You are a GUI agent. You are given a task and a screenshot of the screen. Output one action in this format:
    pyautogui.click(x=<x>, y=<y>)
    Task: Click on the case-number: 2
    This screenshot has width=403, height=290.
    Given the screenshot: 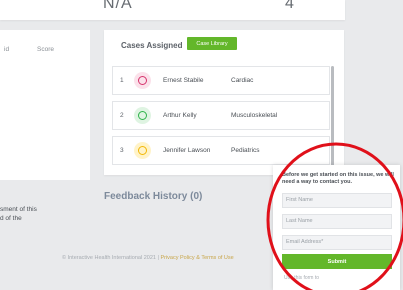 What is the action you would take?
    pyautogui.click(x=122, y=115)
    